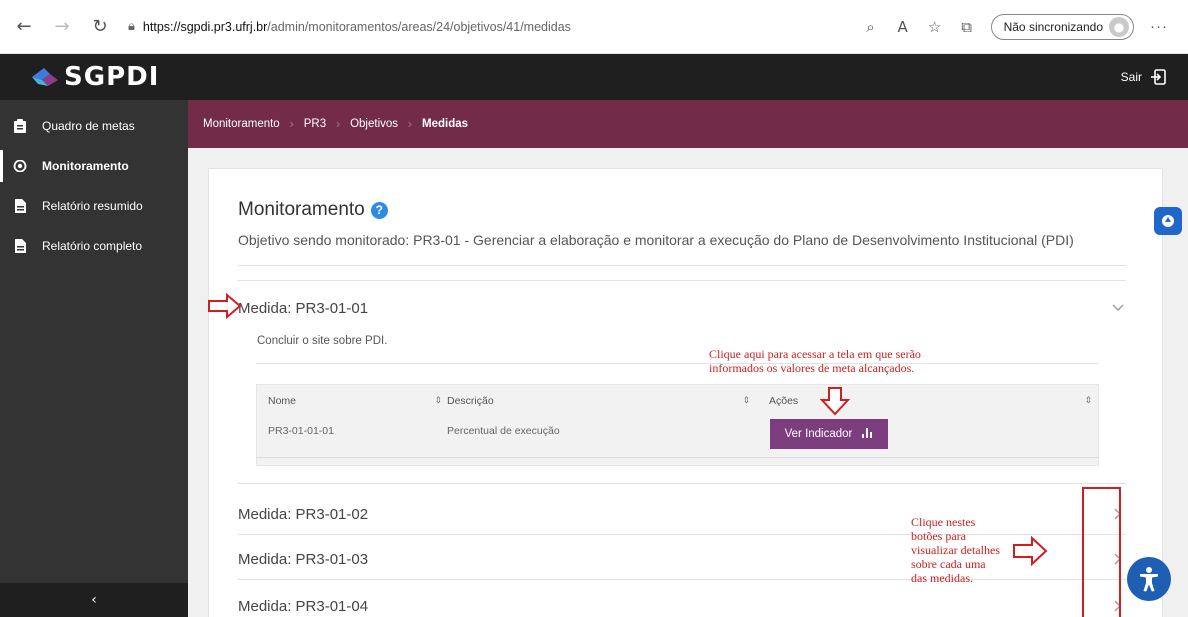 The height and width of the screenshot is (617, 1188). What do you see at coordinates (784, 401) in the screenshot?
I see `column-header-label: Ações` at bounding box center [784, 401].